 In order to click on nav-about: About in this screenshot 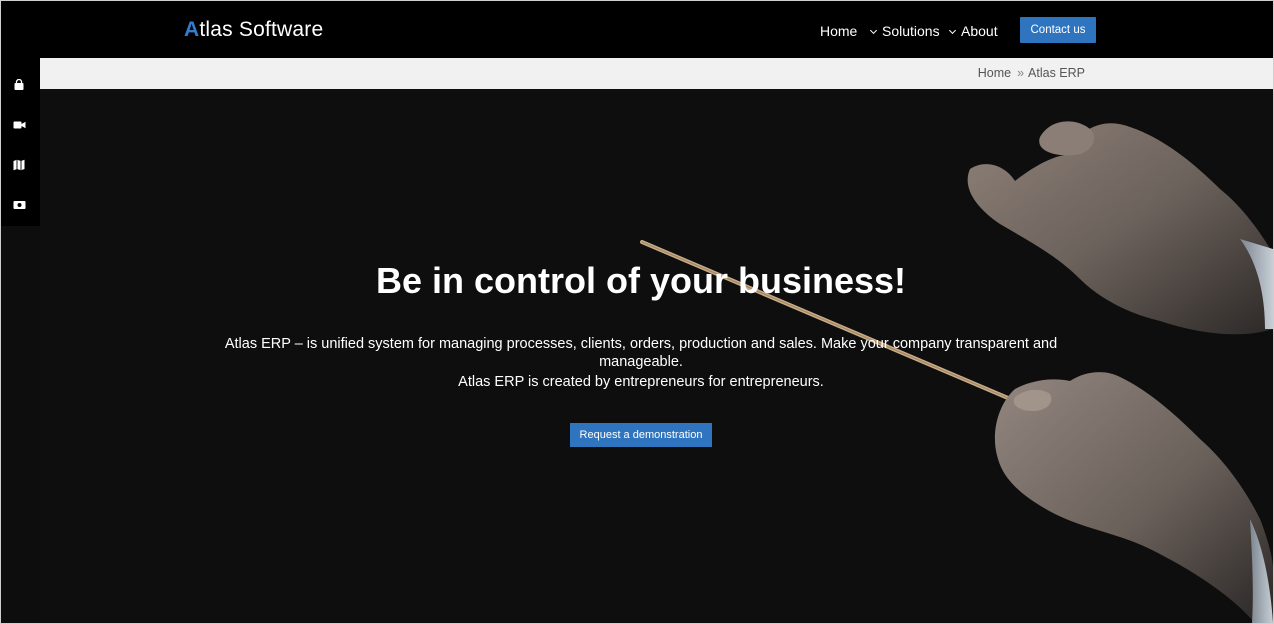, I will do `click(973, 31)`.